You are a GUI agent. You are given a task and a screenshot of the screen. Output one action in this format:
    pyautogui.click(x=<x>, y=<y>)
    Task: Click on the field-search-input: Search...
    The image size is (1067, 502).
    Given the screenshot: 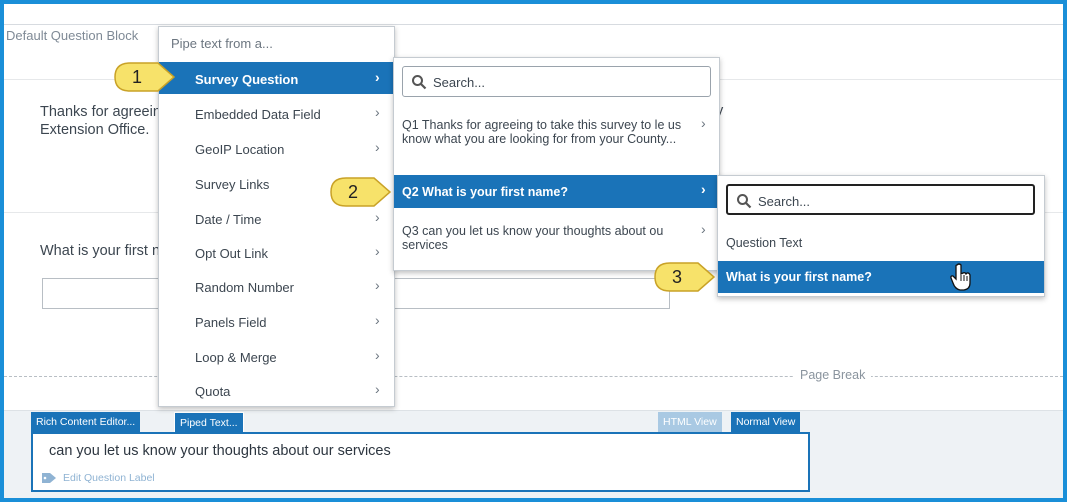 What is the action you would take?
    pyautogui.click(x=880, y=199)
    